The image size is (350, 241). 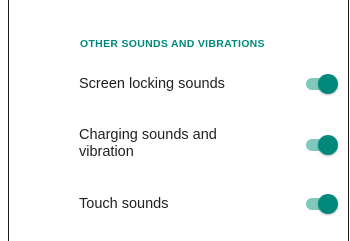 I want to click on section-header: OTHER SOUNDS AND VIBRATIONS, so click(x=172, y=44).